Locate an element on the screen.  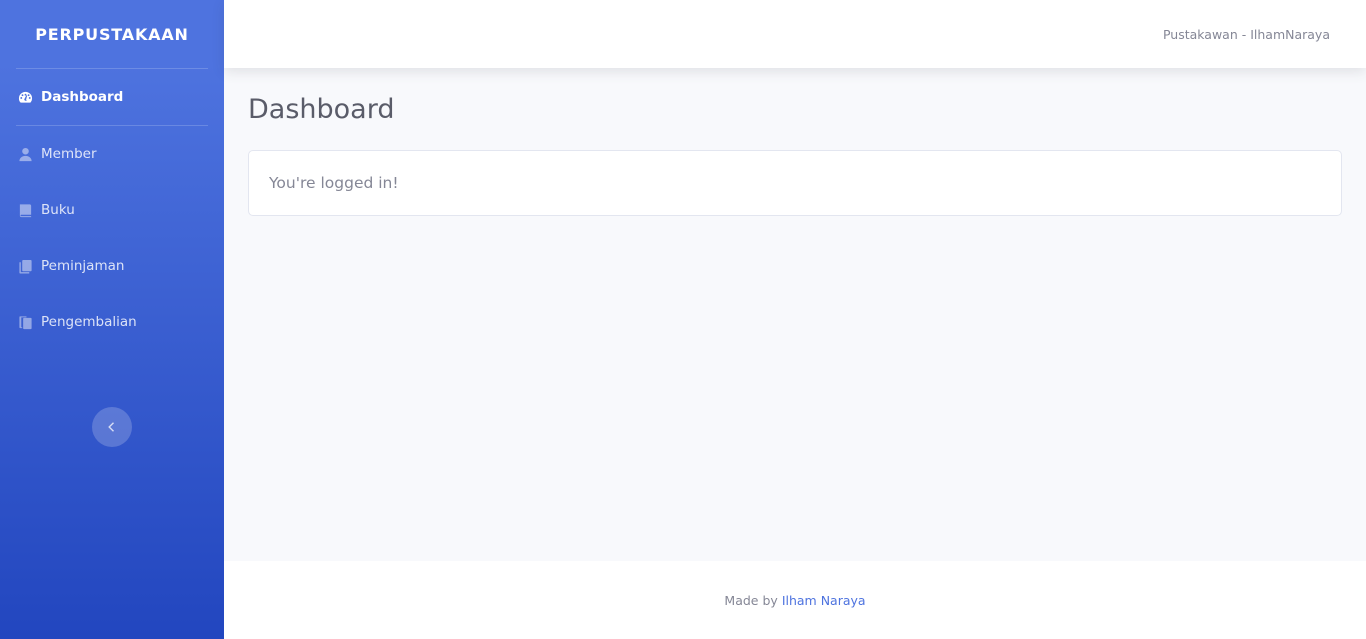
footer-prefix: Made by is located at coordinates (751, 600).